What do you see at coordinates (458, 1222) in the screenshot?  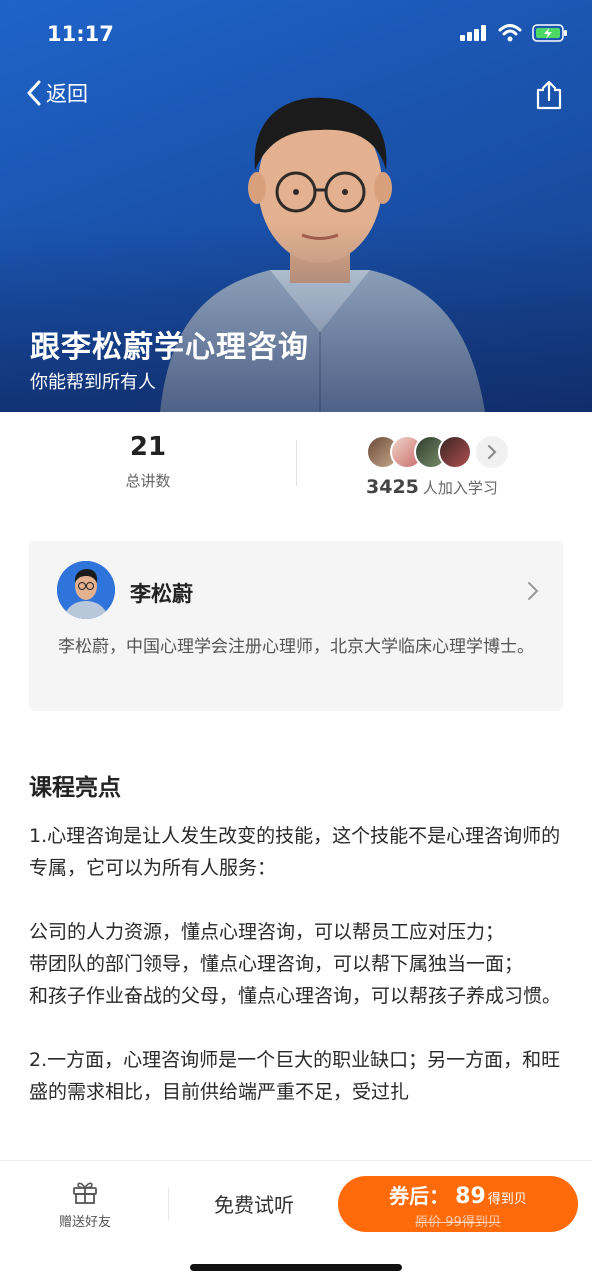 I see `original-price: 原价 99得到贝` at bounding box center [458, 1222].